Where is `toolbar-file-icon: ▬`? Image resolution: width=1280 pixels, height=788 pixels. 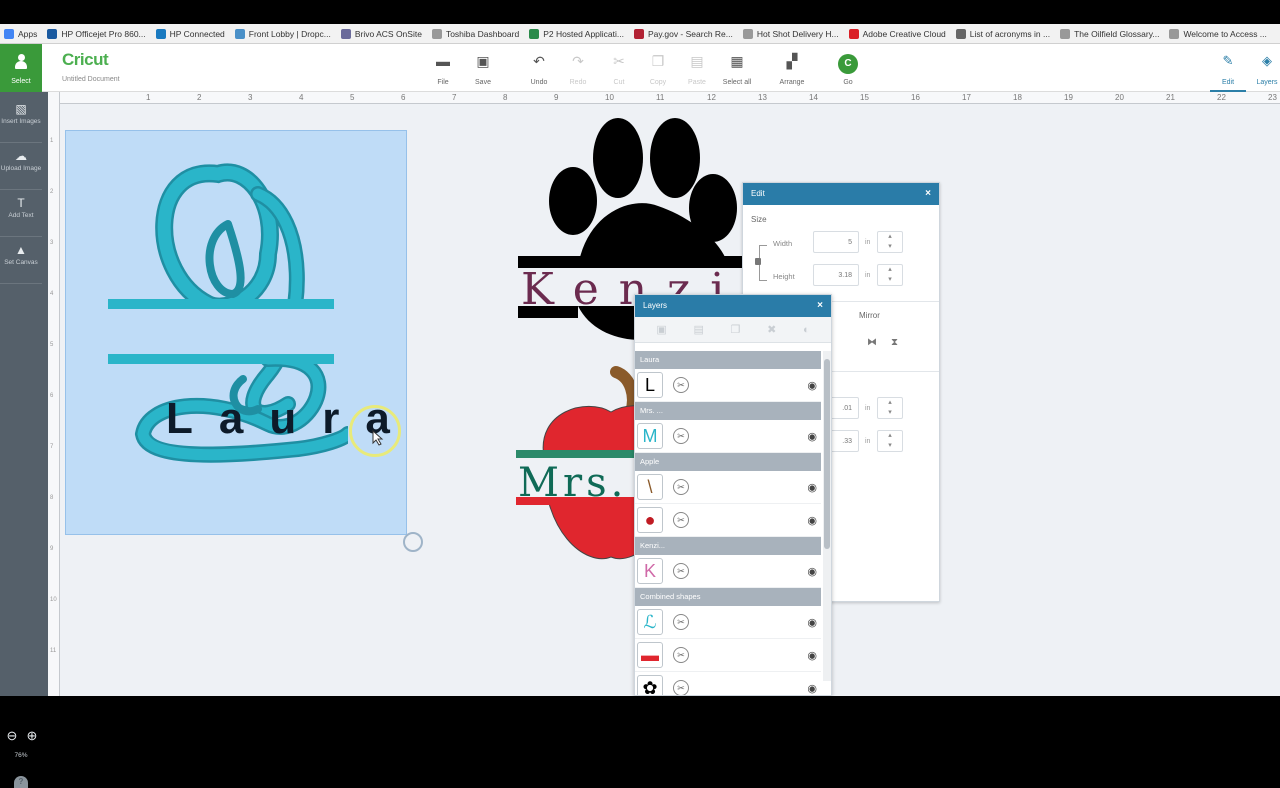 toolbar-file-icon: ▬ is located at coordinates (443, 61).